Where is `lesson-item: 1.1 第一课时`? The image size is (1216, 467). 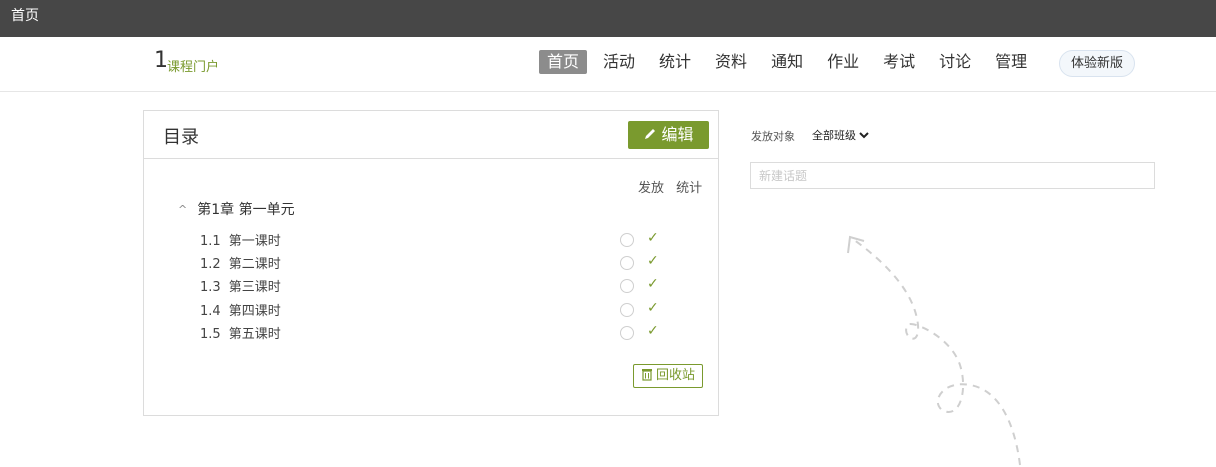 lesson-item: 1.1 第一课时 is located at coordinates (240, 239).